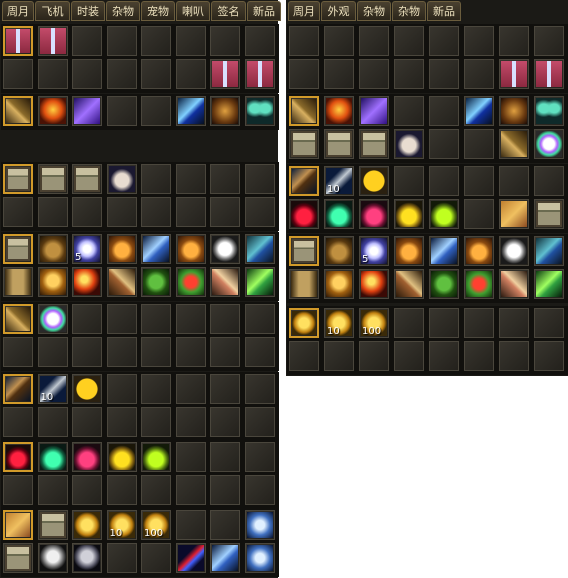 Image resolution: width=568 pixels, height=578 pixels. What do you see at coordinates (444, 11) in the screenshot?
I see `tab-5: 新品` at bounding box center [444, 11].